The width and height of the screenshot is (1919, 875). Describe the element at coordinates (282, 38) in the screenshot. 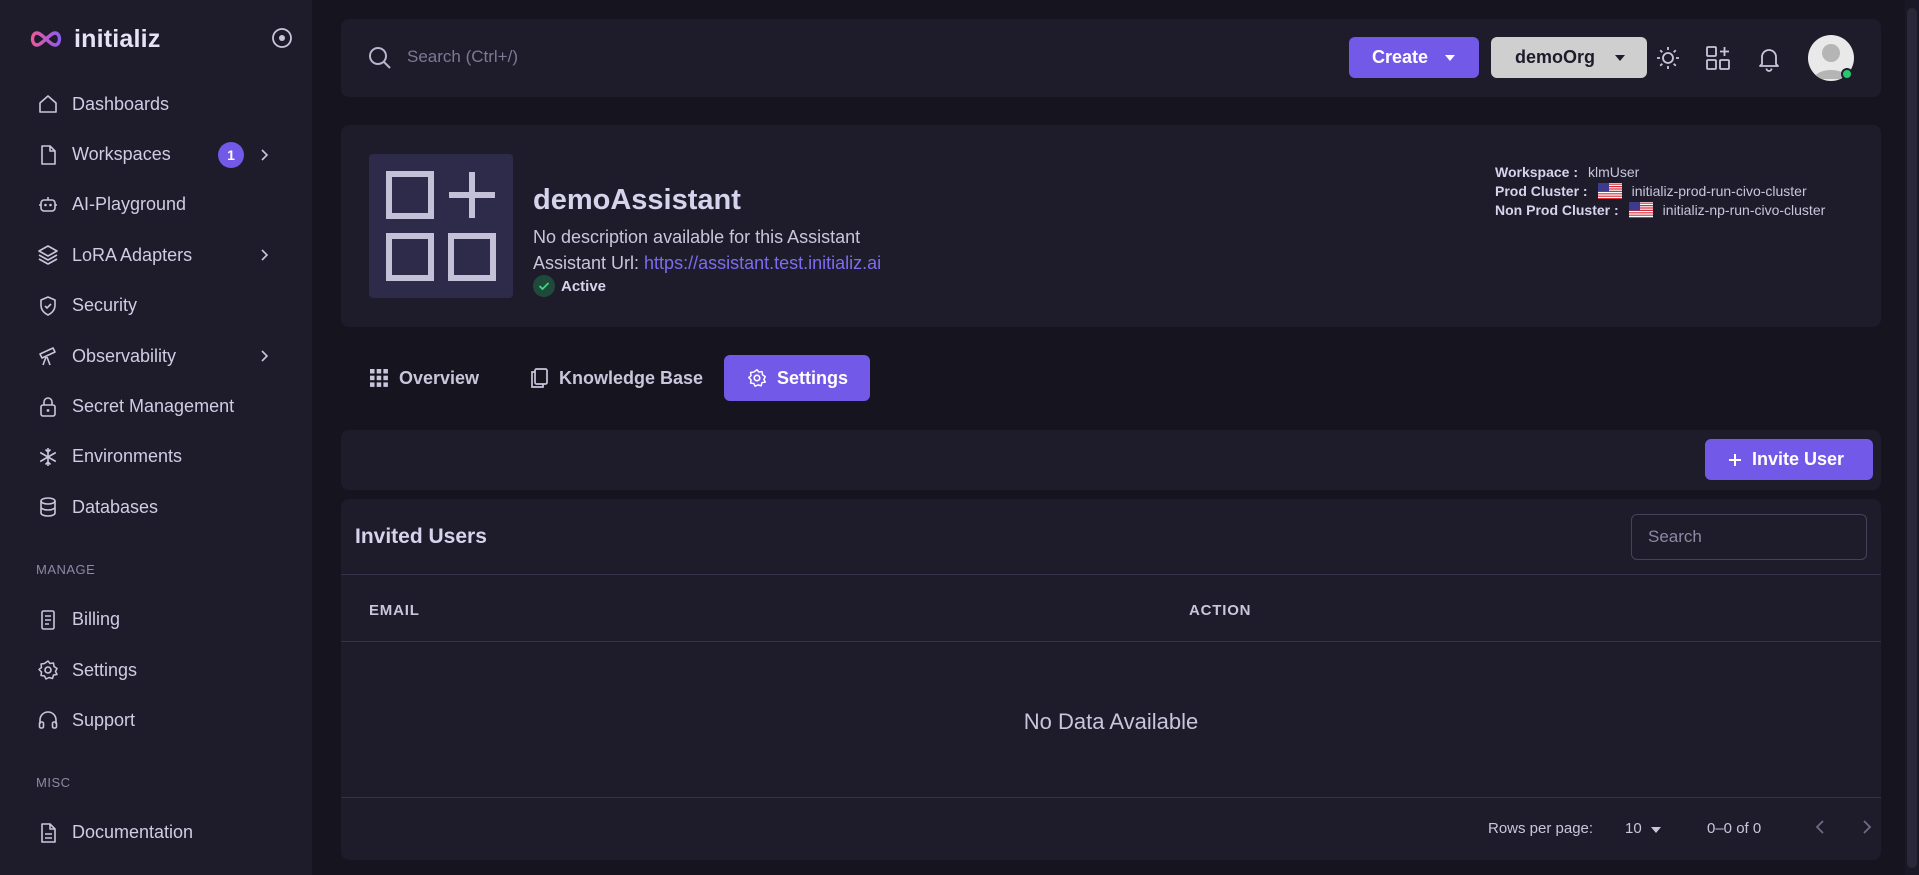

I see `collapse-sidebar-icon` at that location.